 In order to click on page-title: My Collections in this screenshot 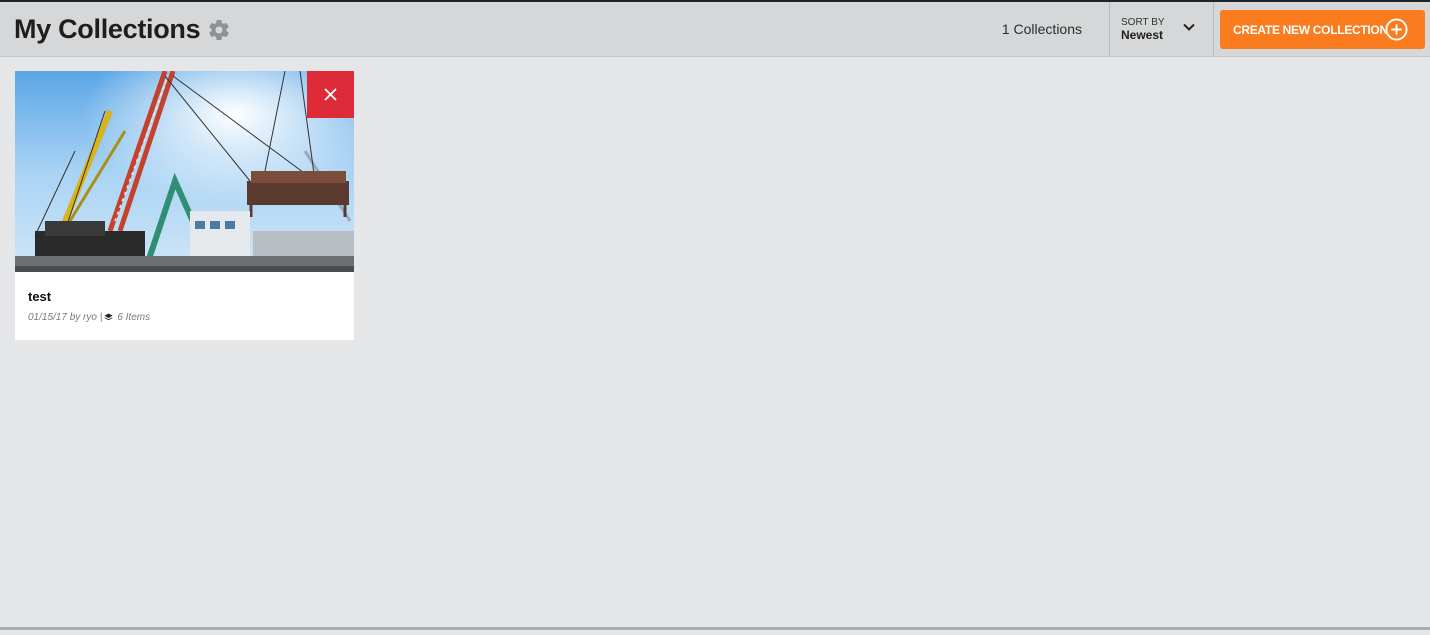, I will do `click(107, 29)`.